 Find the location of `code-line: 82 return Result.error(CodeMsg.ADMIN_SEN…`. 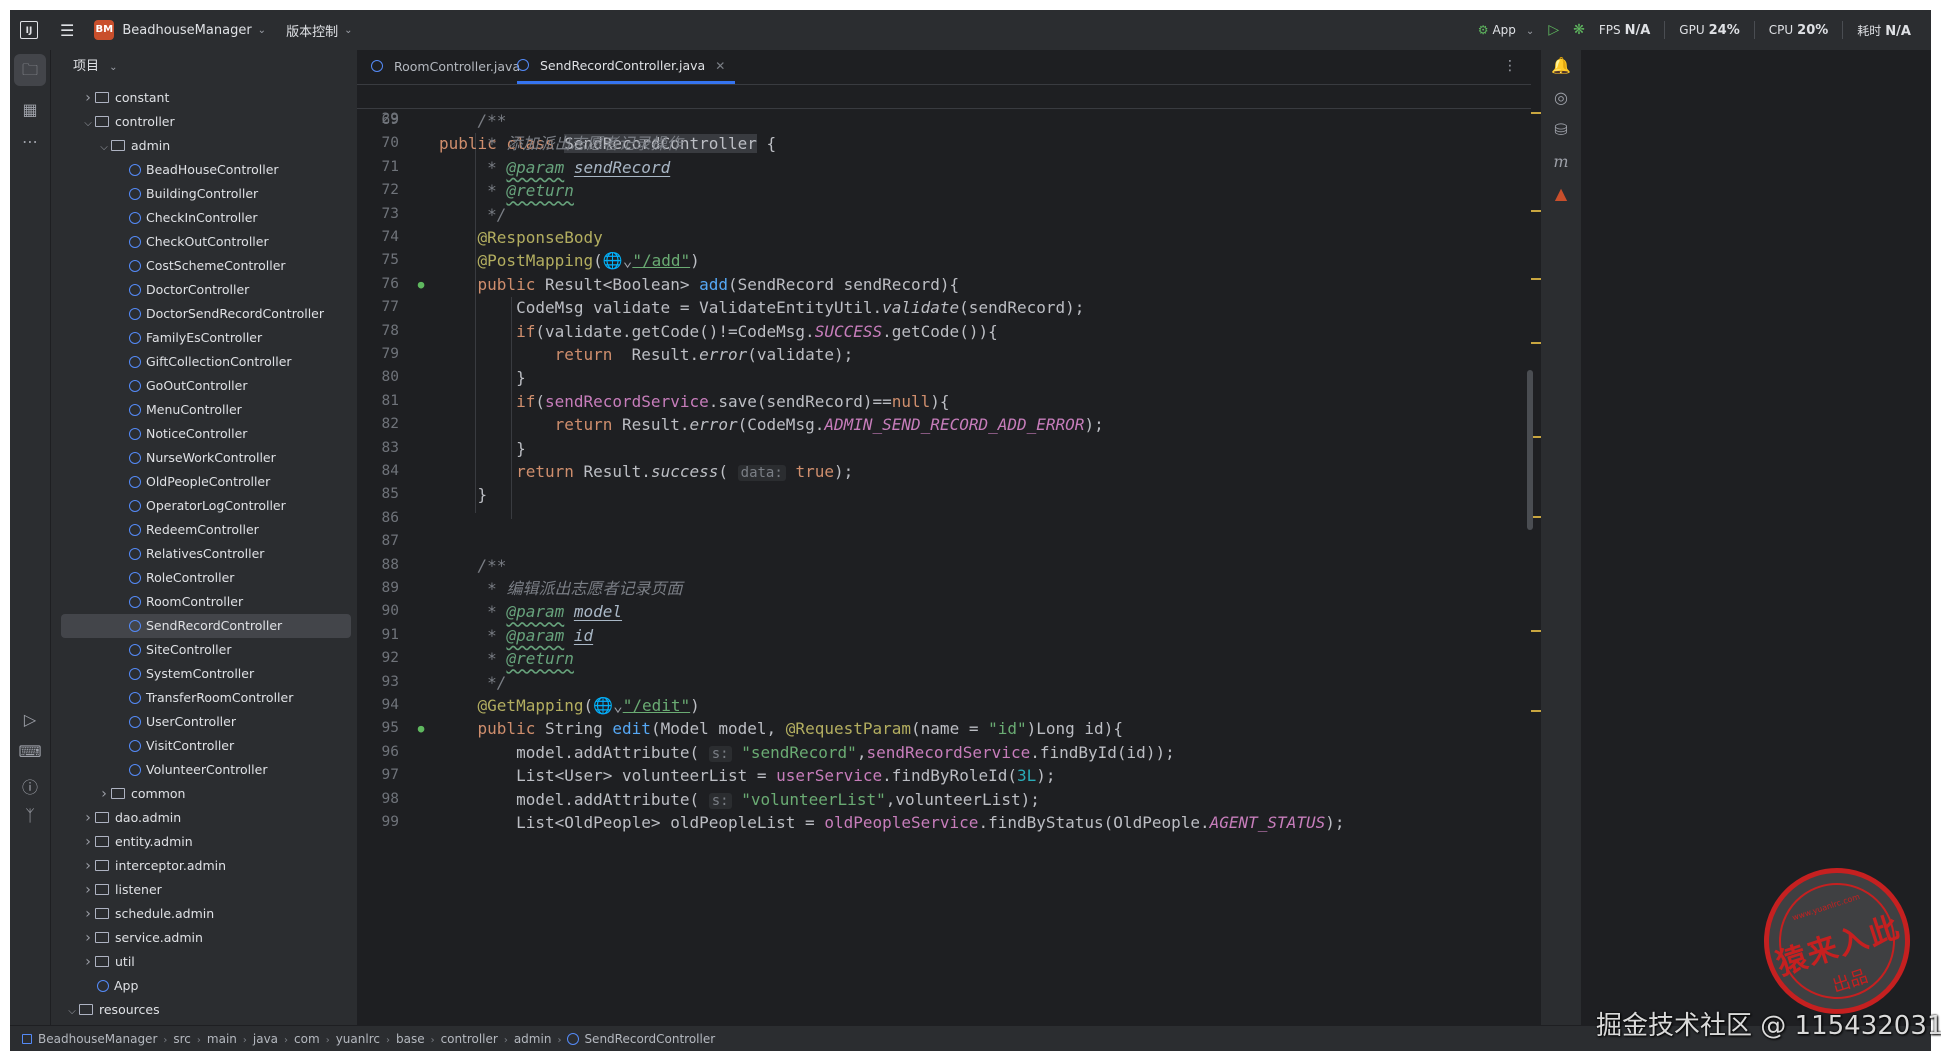

code-line: 82 return Result.error(CodeMsg.ADMIN_SEN… is located at coordinates (944, 424).